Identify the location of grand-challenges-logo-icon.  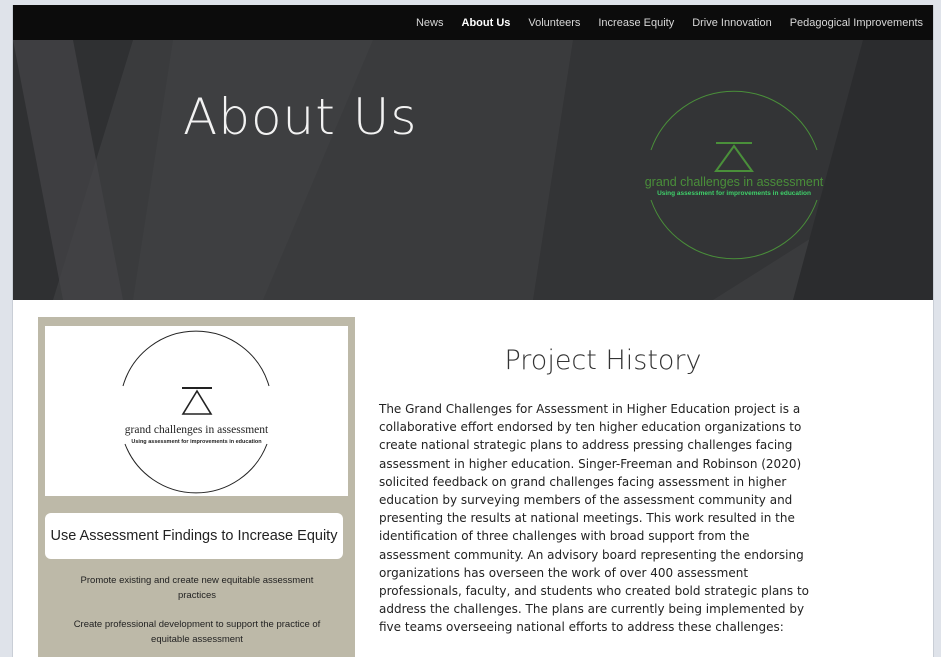
(196, 412).